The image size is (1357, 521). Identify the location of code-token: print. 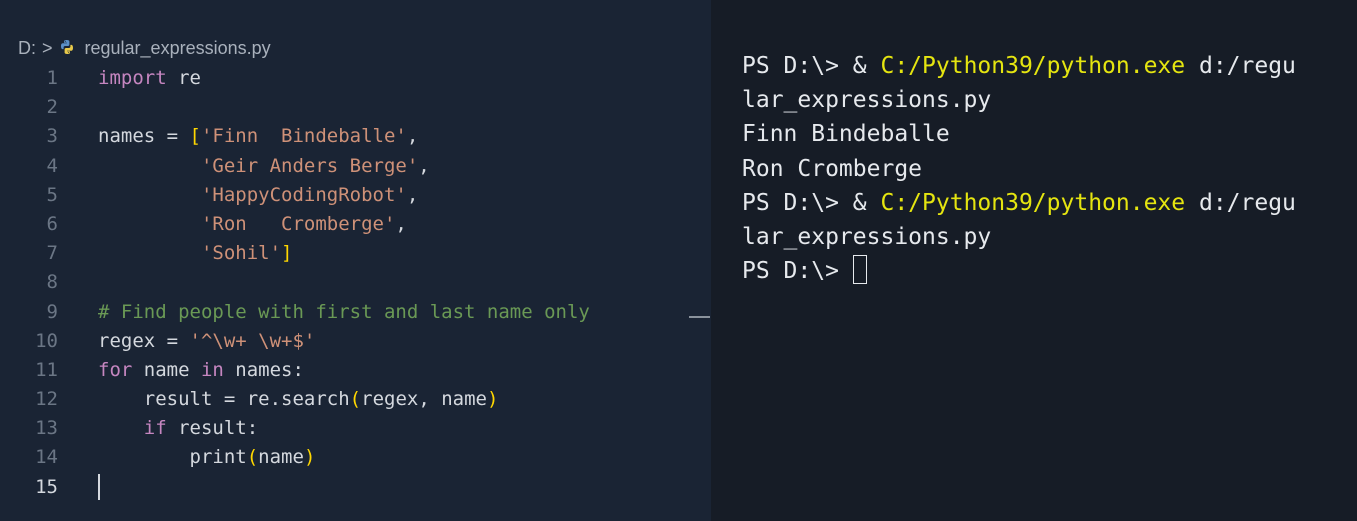
(172, 457).